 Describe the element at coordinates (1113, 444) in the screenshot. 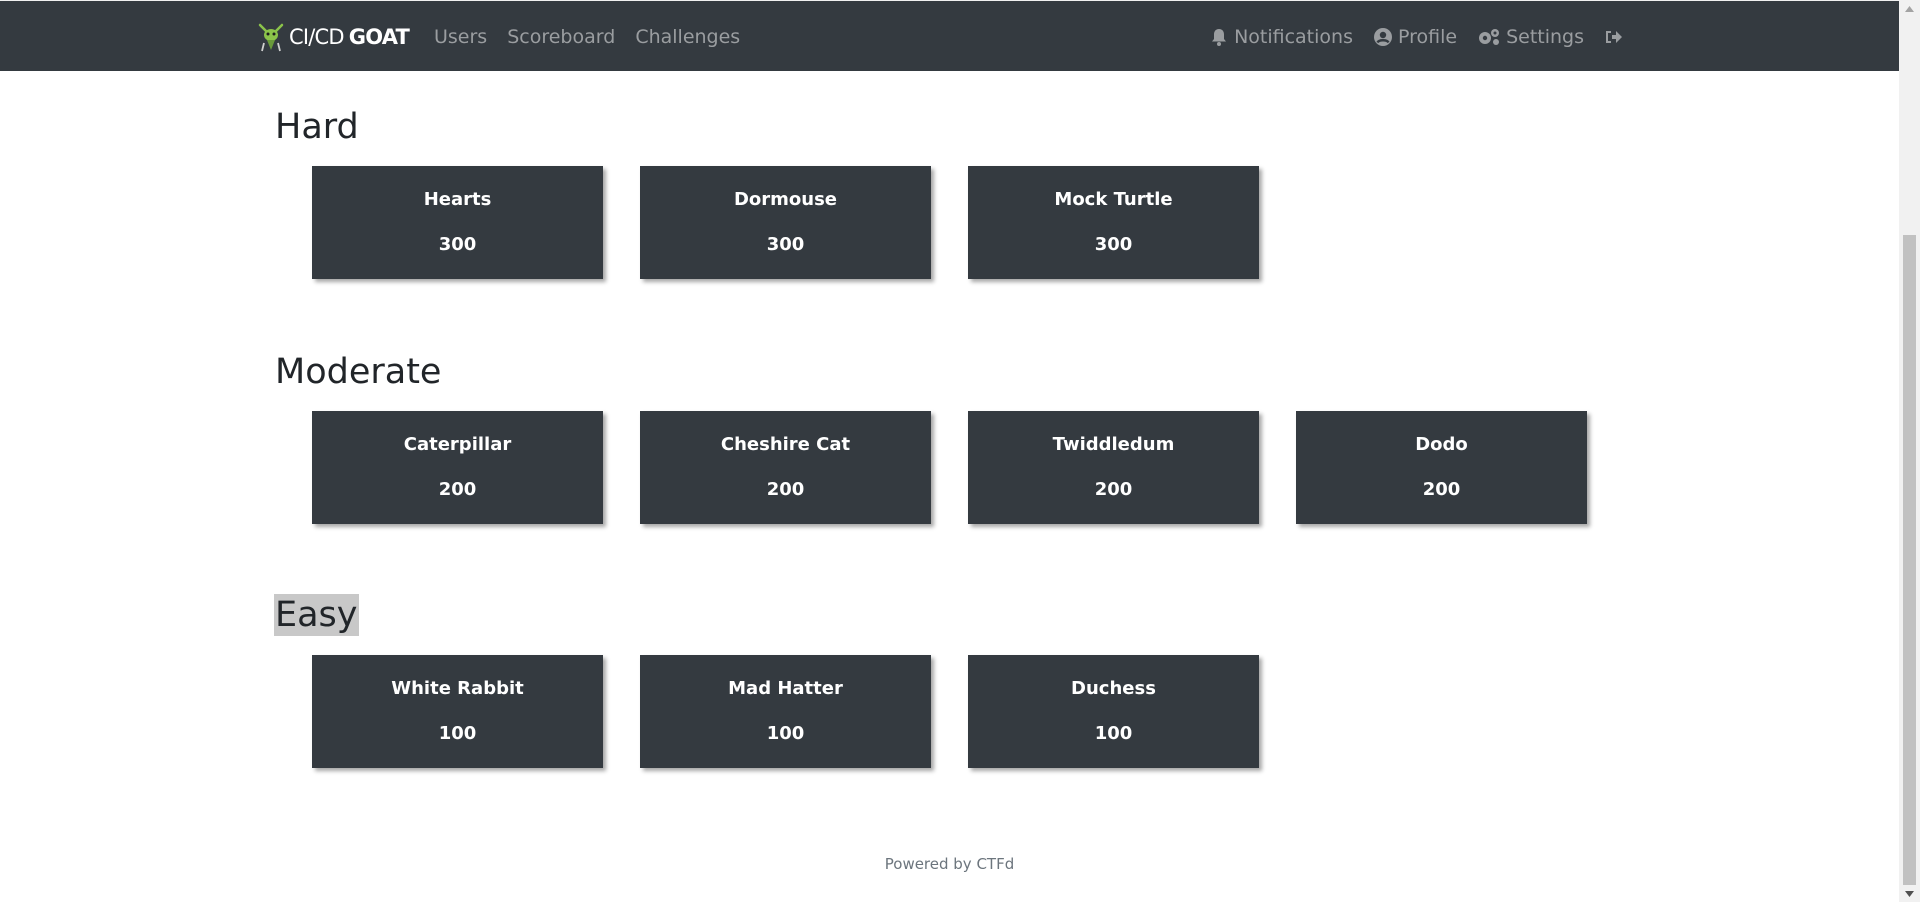

I see `challenge-name: Twiddledum` at that location.